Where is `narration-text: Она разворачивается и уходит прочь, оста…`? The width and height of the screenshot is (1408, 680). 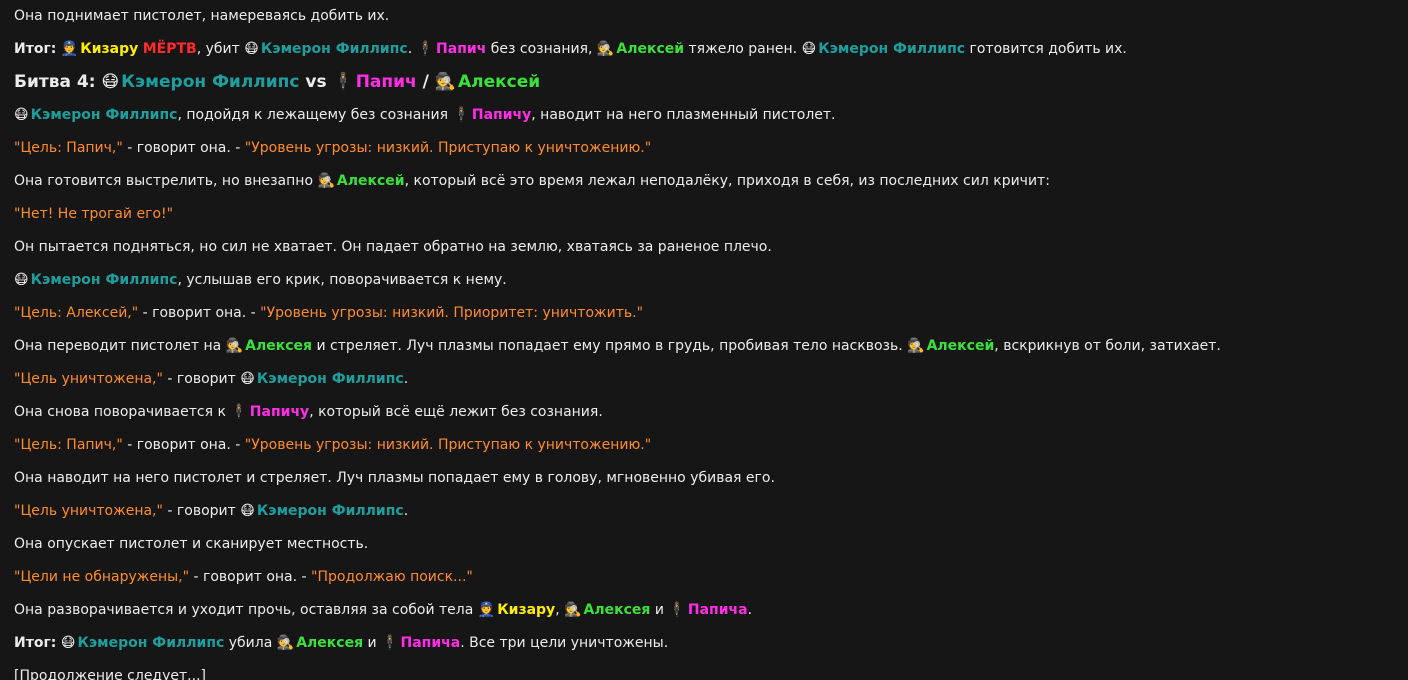
narration-text: Она разворачивается и уходит прочь, оста… is located at coordinates (244, 610).